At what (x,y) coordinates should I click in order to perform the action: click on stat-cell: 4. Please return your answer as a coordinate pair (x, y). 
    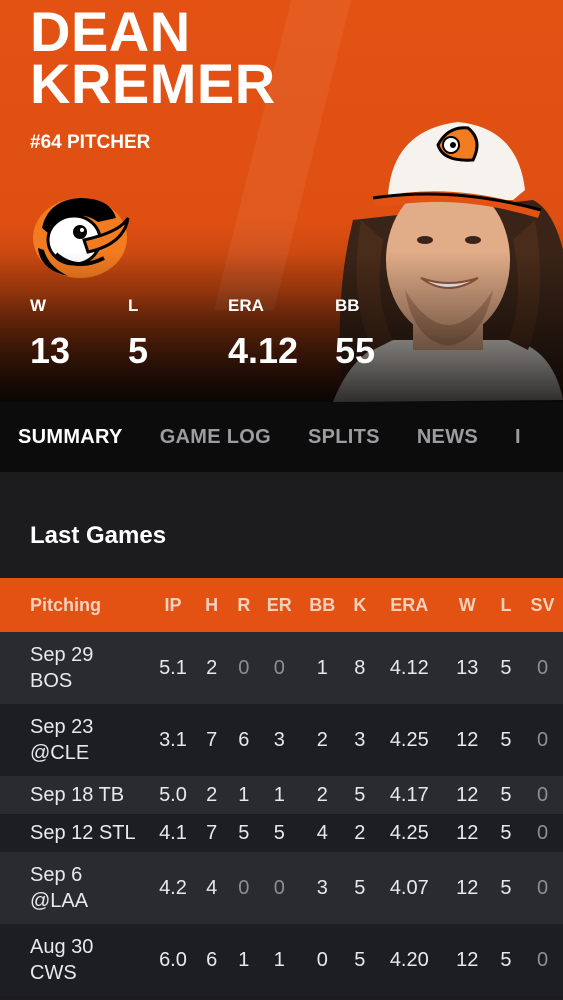
    Looking at the image, I should click on (322, 833).